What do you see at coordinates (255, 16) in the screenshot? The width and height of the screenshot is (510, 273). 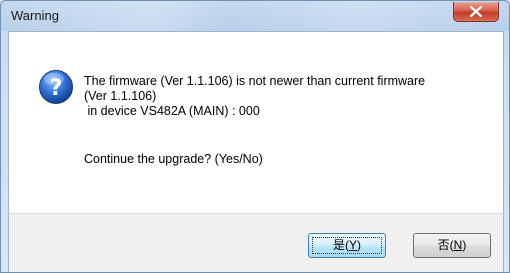 I see `title-bar: Warning` at bounding box center [255, 16].